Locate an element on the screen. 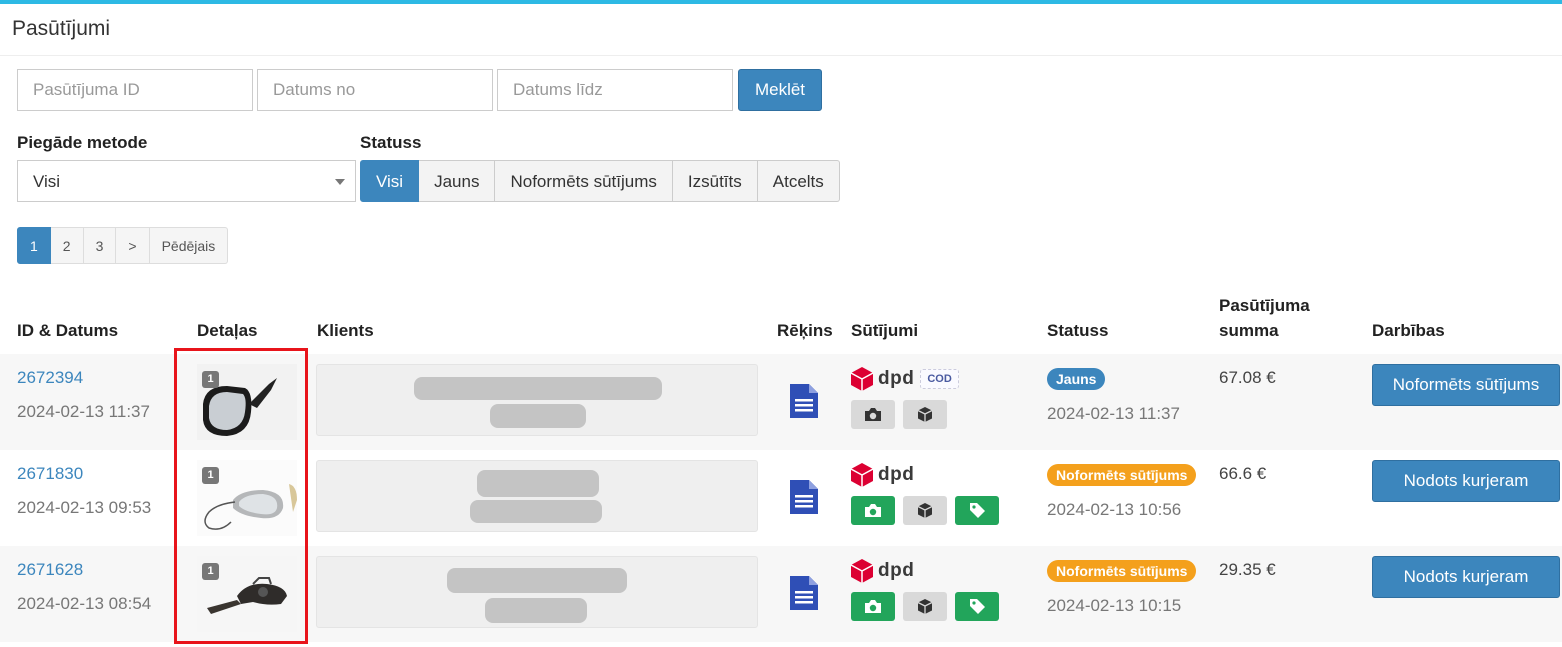 This screenshot has height=647, width=1562. status-filter-noformets: Noformēts sūtījums is located at coordinates (584, 181).